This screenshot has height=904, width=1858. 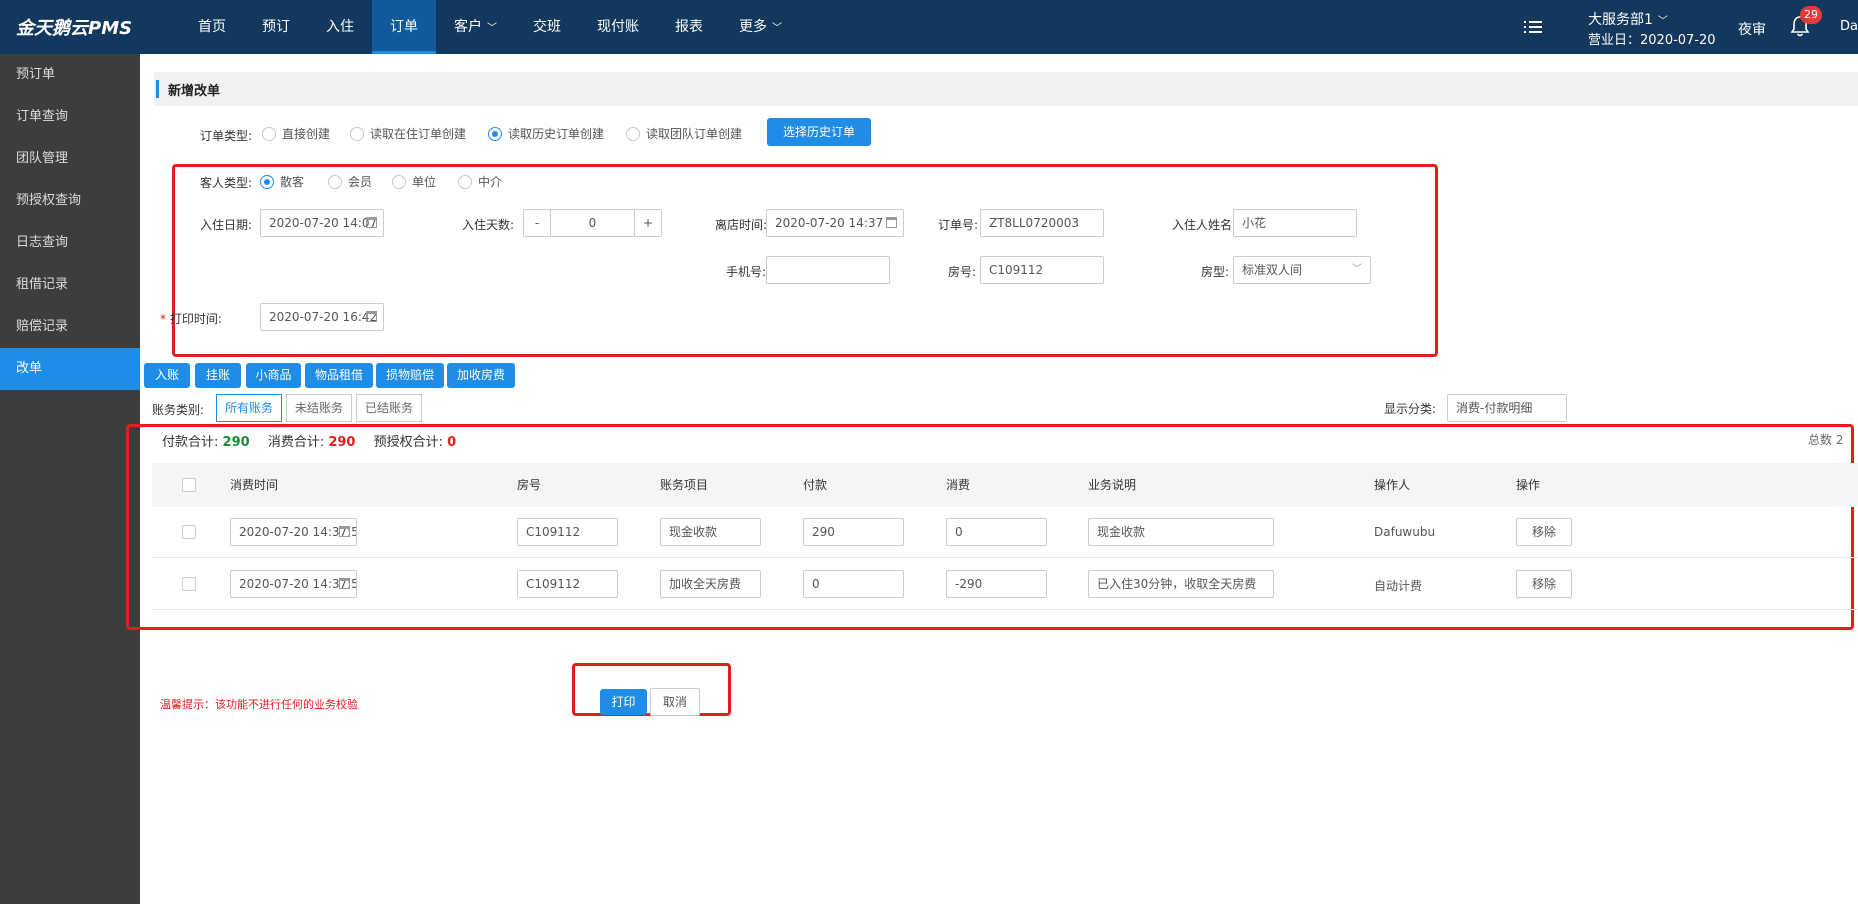 I want to click on checkout-time-field: 2020-07-20 14:37, so click(x=835, y=223).